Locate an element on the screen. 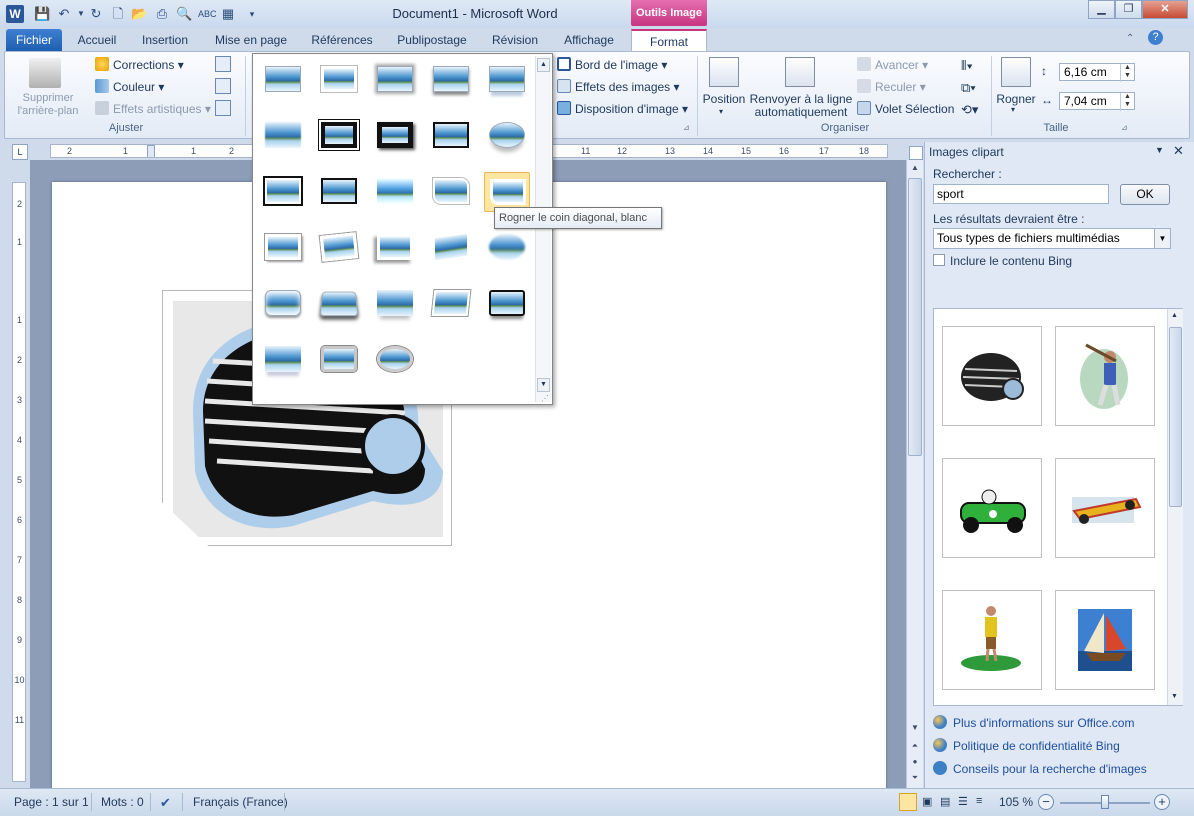 The height and width of the screenshot is (816, 1194). selection-pane-button: Volet Sélection is located at coordinates (905, 108).